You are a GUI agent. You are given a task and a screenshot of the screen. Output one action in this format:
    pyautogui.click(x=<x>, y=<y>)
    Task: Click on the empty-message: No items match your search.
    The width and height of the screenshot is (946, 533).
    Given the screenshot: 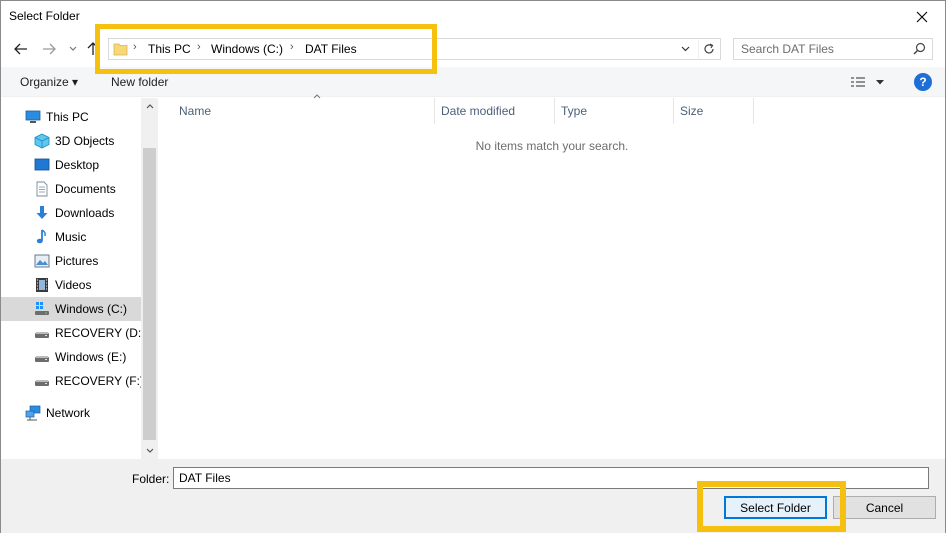 What is the action you would take?
    pyautogui.click(x=552, y=146)
    